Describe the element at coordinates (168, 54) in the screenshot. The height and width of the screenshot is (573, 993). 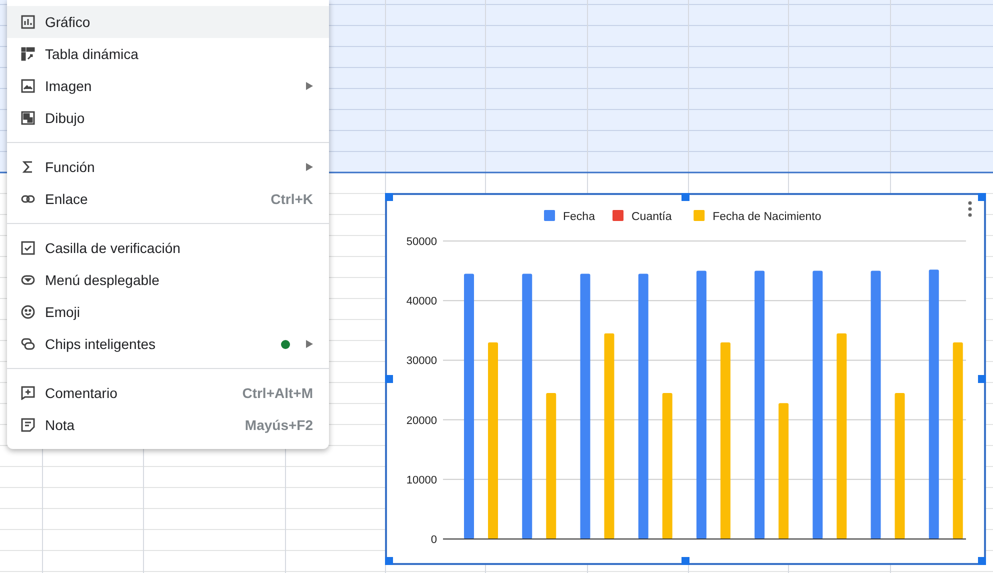
I see `menu-item: Tabla dinámica` at that location.